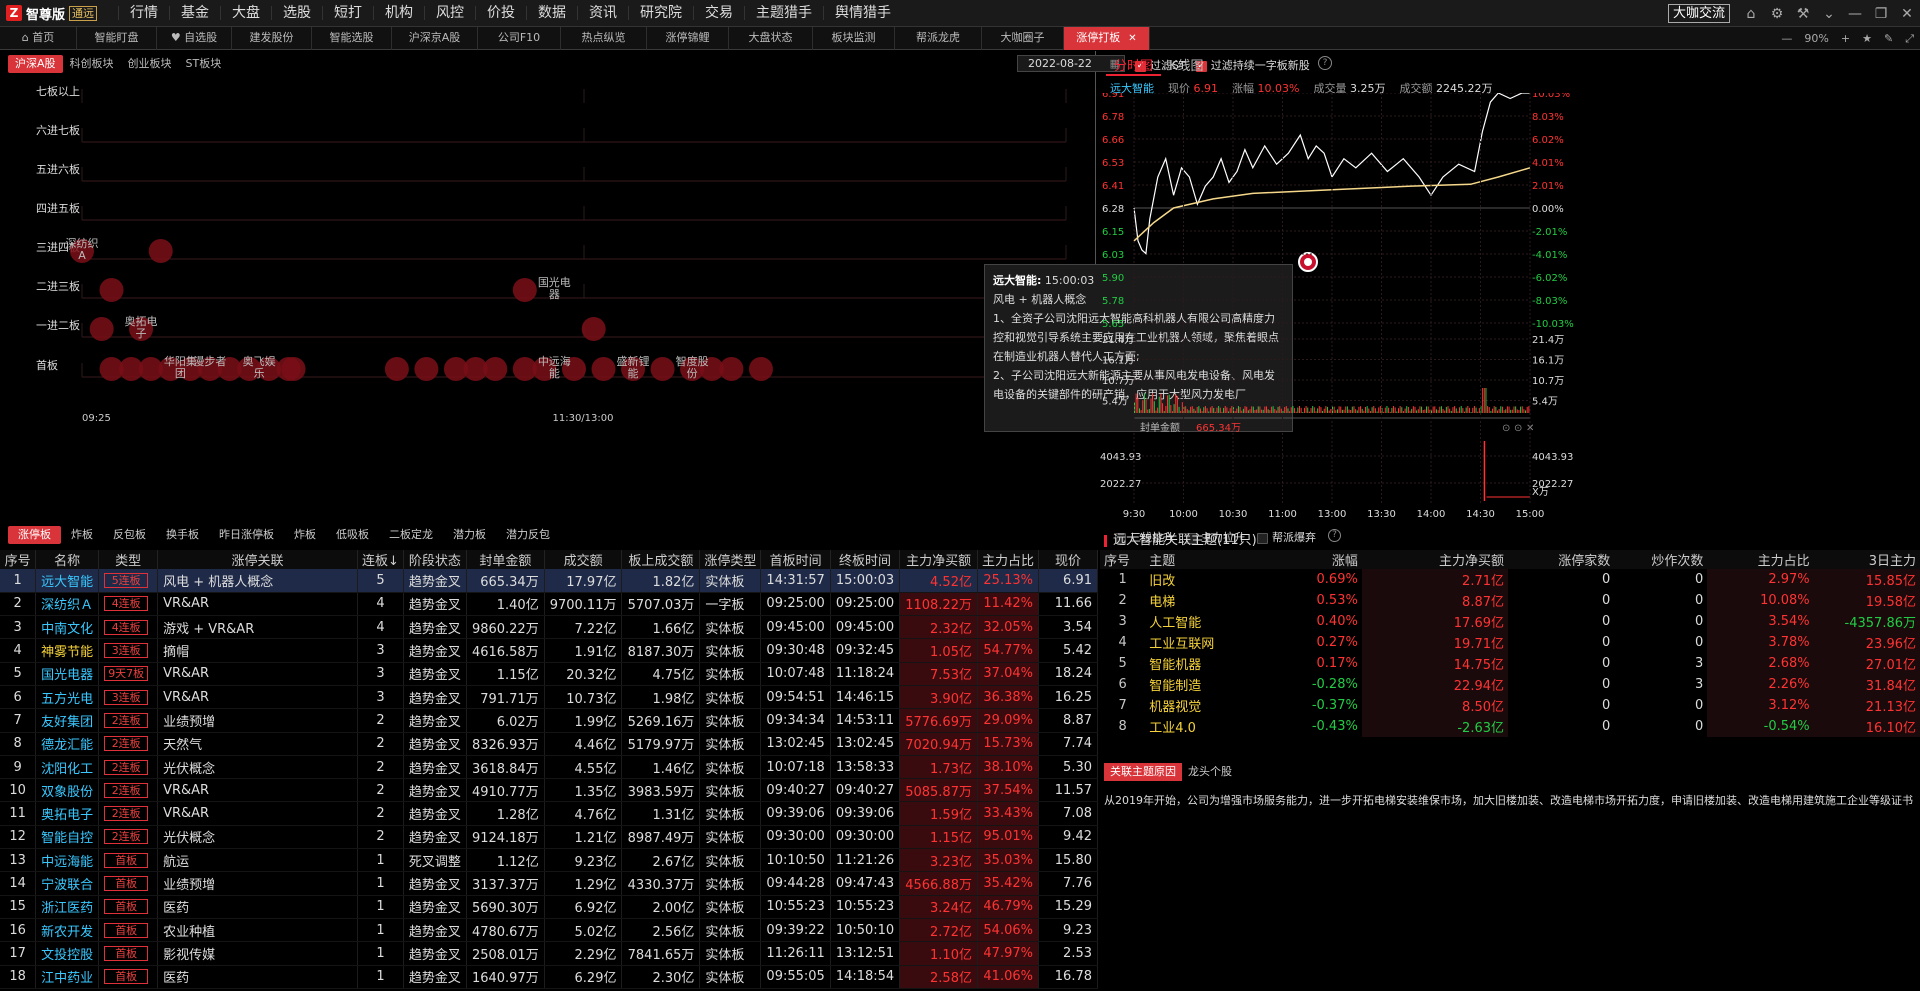 The height and width of the screenshot is (991, 1920). I want to click on cell-名称: 宁波联合, so click(67, 883).